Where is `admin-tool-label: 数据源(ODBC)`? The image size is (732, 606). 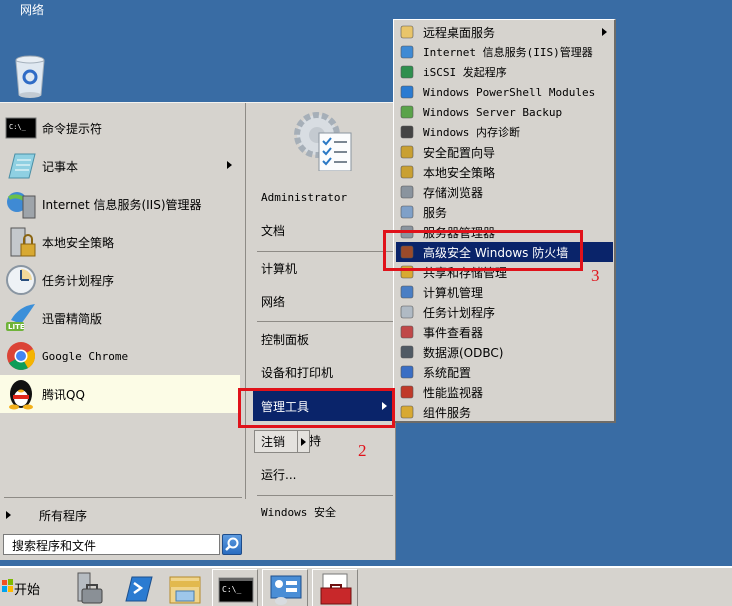 admin-tool-label: 数据源(ODBC) is located at coordinates (463, 352).